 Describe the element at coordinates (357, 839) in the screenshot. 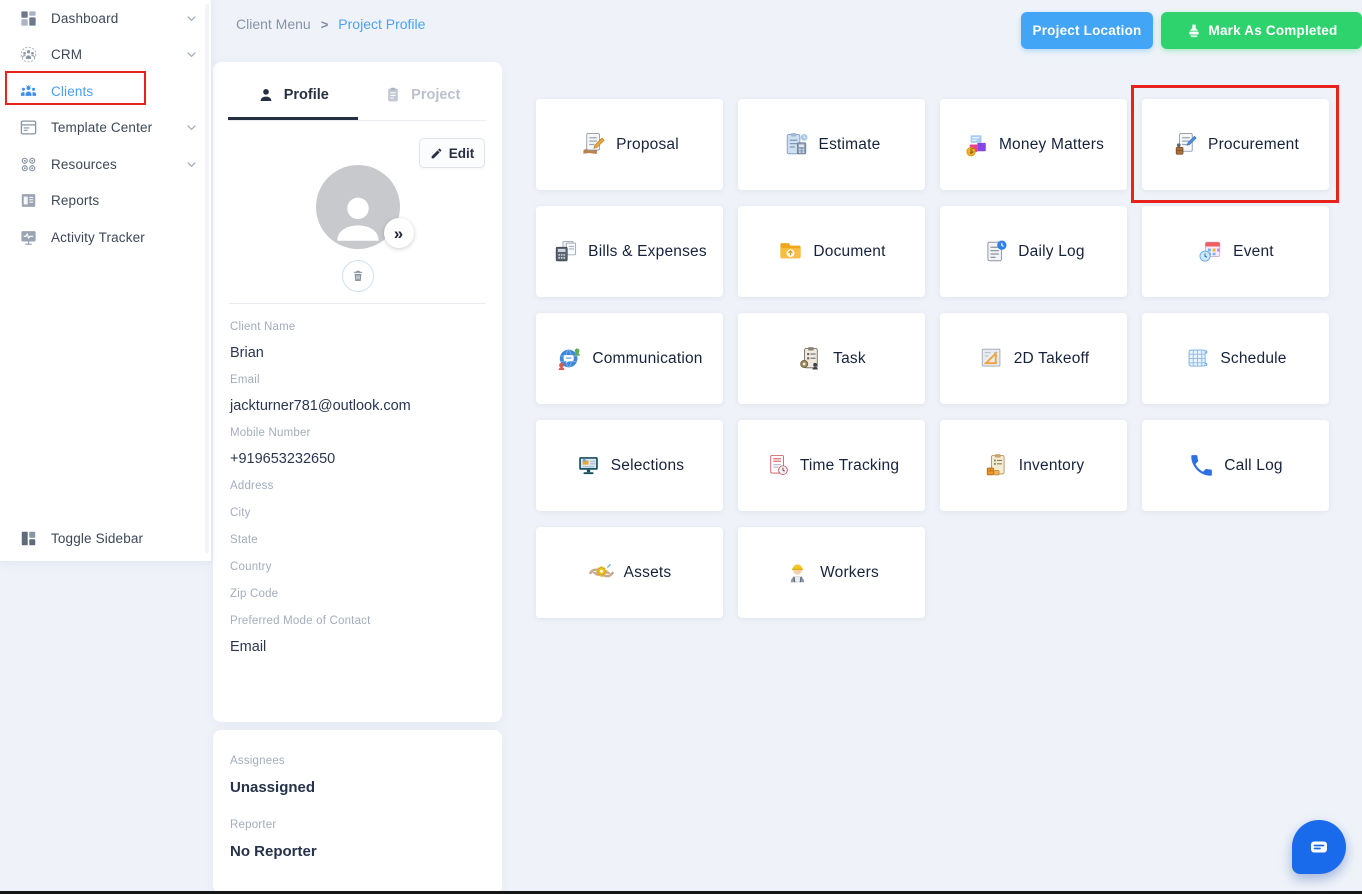

I see `field-reporter: Reporter No Reporter` at that location.